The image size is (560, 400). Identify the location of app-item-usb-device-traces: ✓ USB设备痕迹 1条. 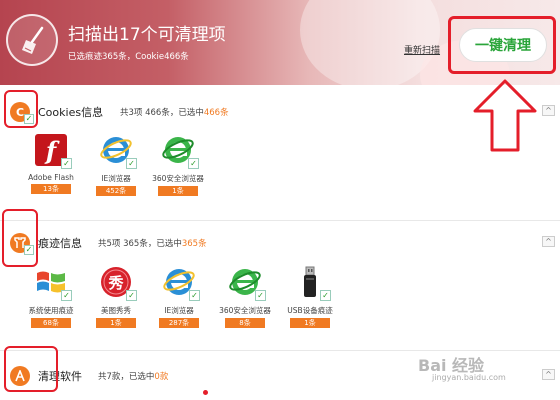
(310, 296).